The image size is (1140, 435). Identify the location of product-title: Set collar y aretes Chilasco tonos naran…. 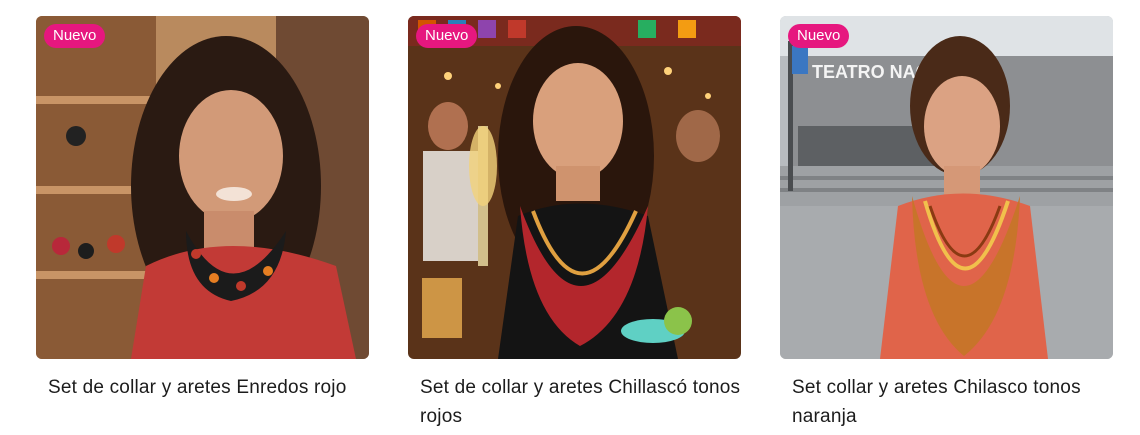
(952, 402).